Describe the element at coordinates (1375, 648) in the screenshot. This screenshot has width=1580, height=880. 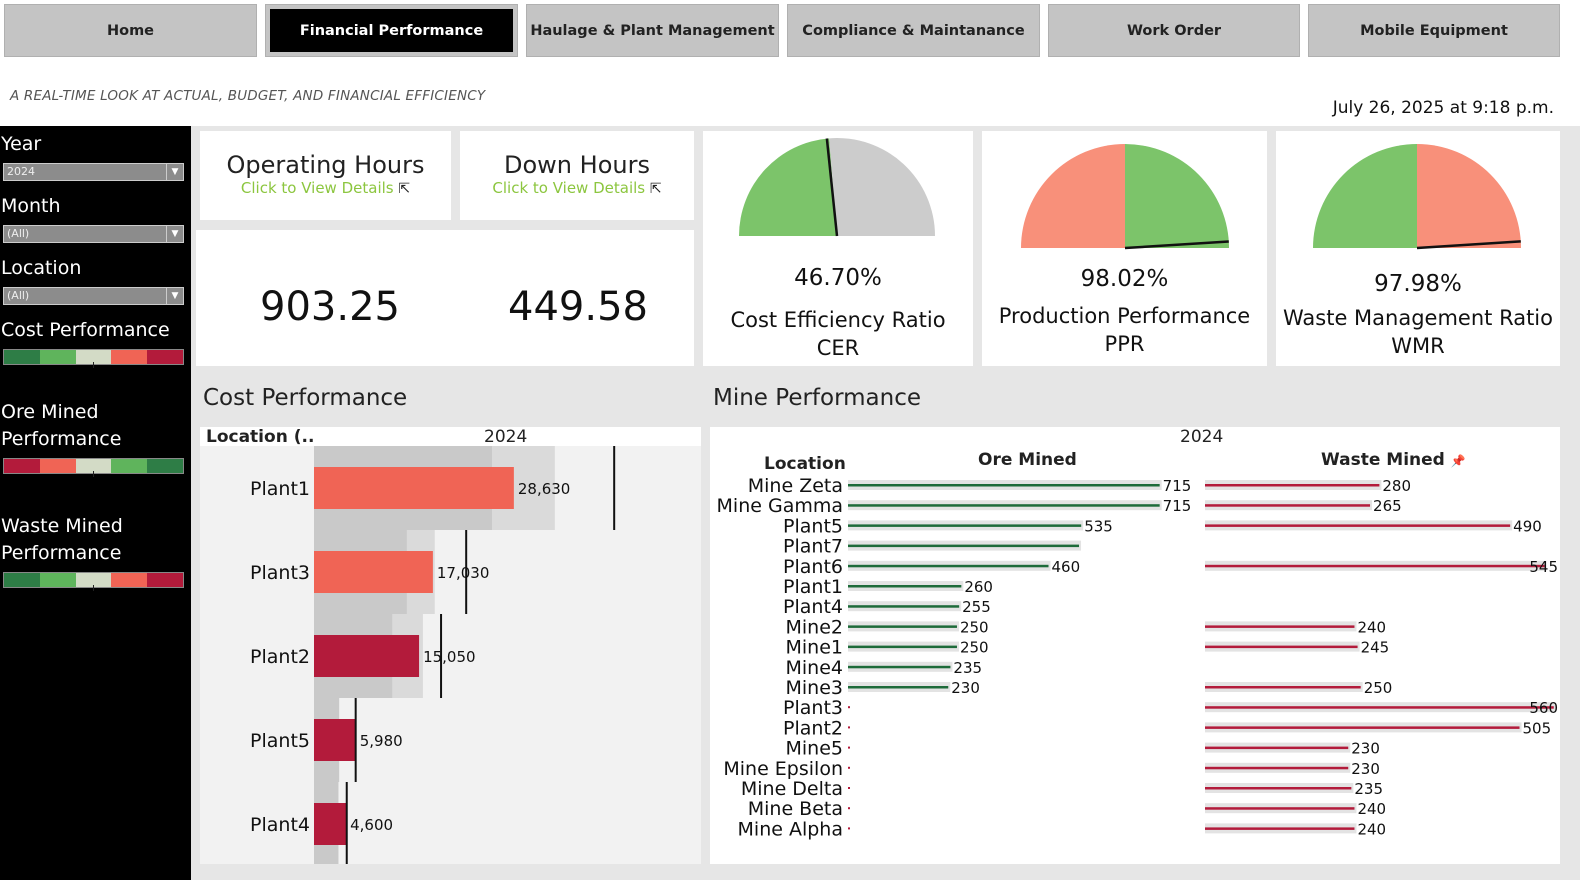
I see `waste-bar-label: 245` at that location.